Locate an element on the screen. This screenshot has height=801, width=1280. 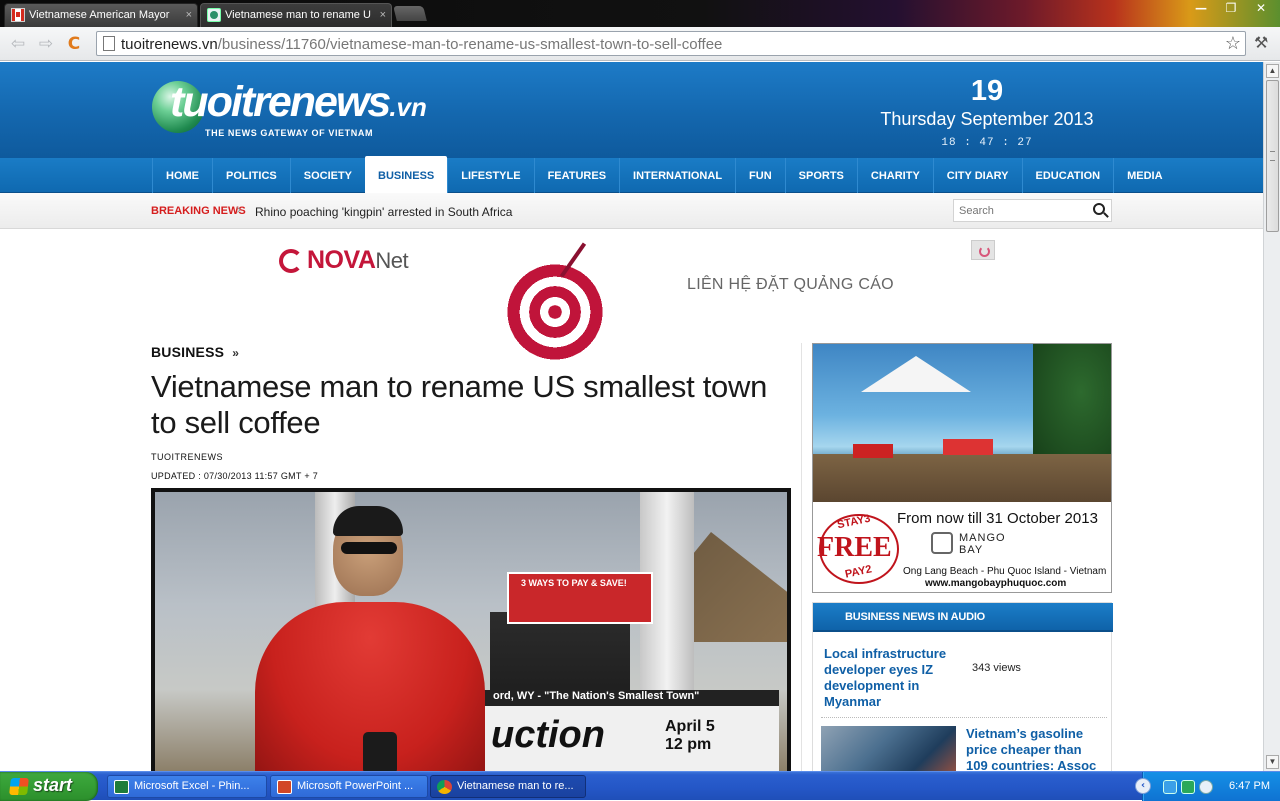
section-label: BUSINESS » is located at coordinates (195, 352).